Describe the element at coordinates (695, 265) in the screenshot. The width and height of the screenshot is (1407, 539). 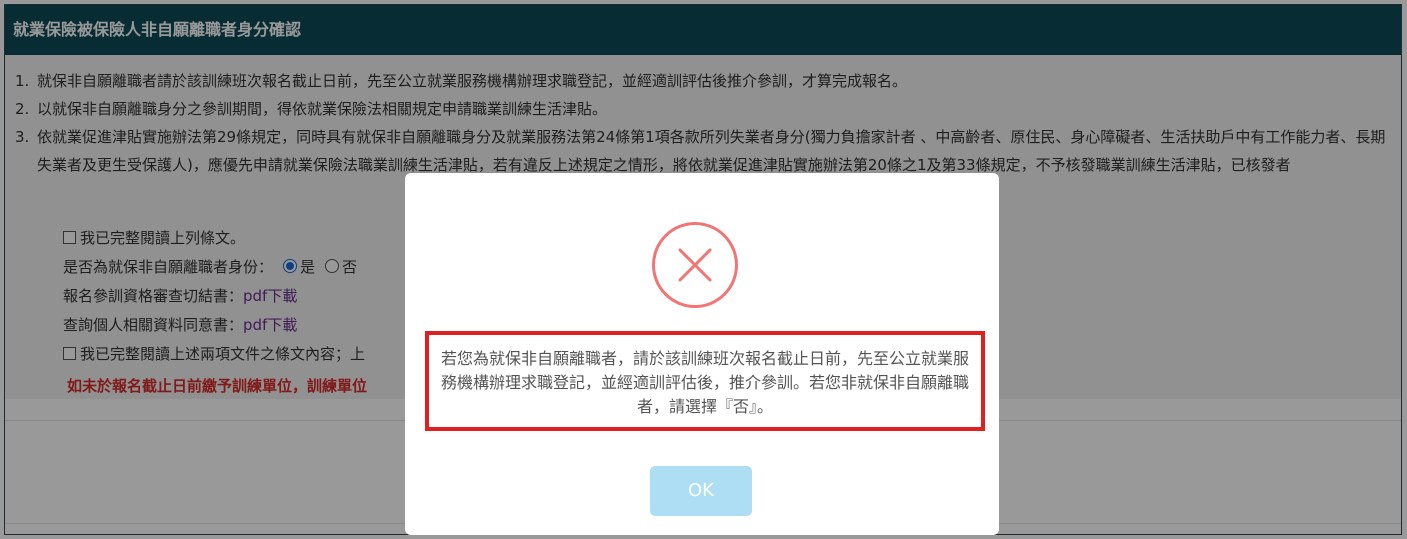
I see `error-x-icon` at that location.